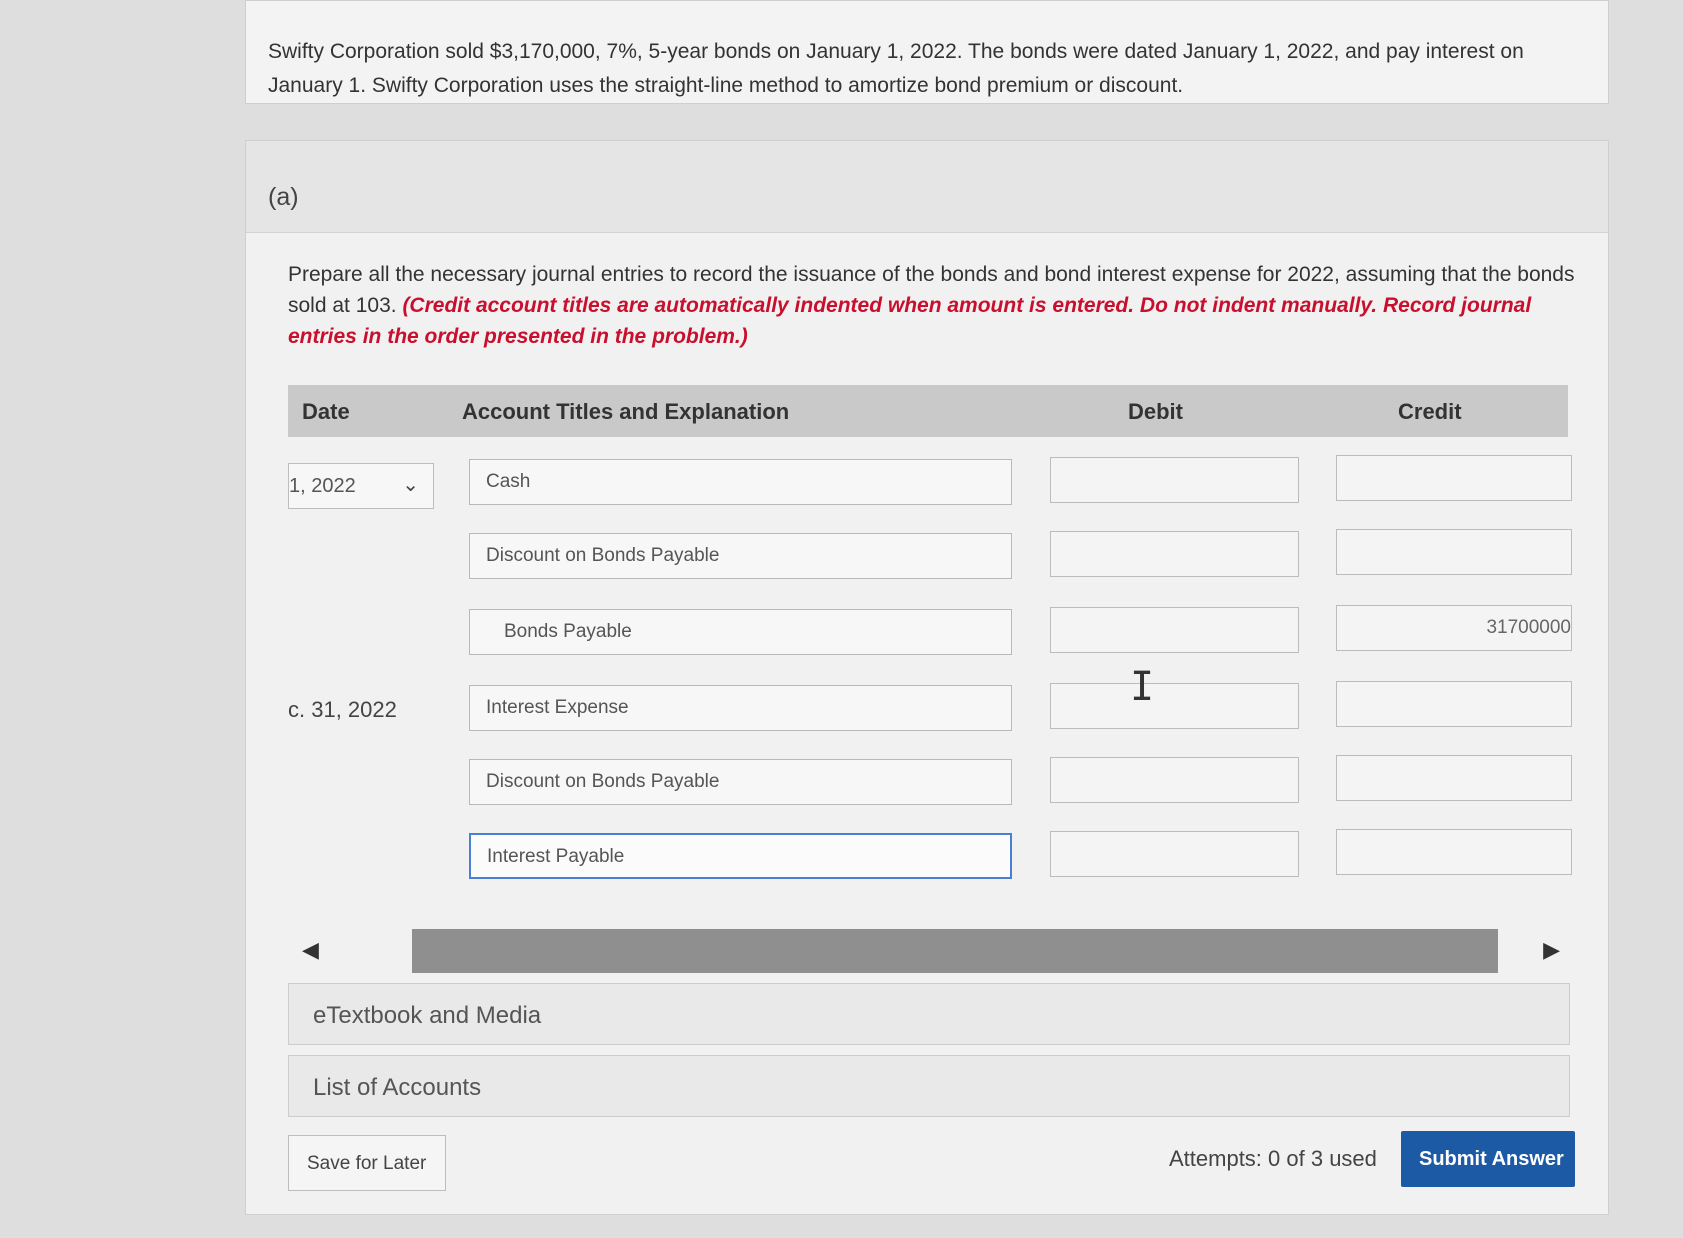 The height and width of the screenshot is (1238, 1683). I want to click on scroll-left-icon: ◀, so click(310, 950).